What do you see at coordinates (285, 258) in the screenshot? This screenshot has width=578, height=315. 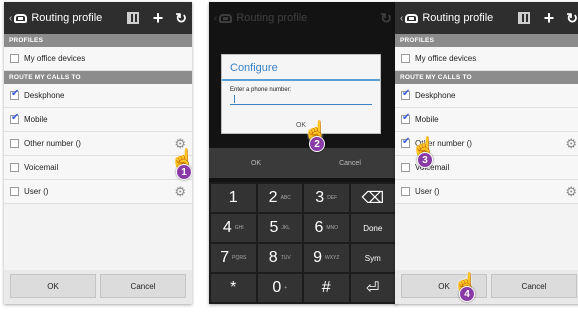 I see `key-letters: TUV` at bounding box center [285, 258].